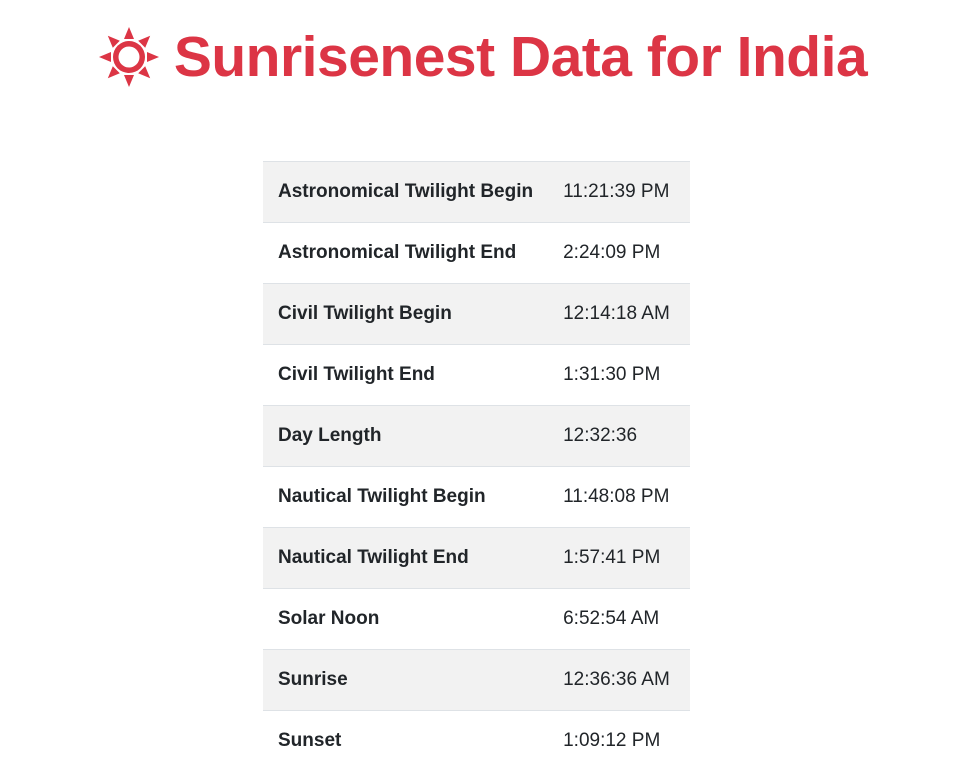  Describe the element at coordinates (619, 497) in the screenshot. I see `row-value: 11:48:08 PM` at that location.